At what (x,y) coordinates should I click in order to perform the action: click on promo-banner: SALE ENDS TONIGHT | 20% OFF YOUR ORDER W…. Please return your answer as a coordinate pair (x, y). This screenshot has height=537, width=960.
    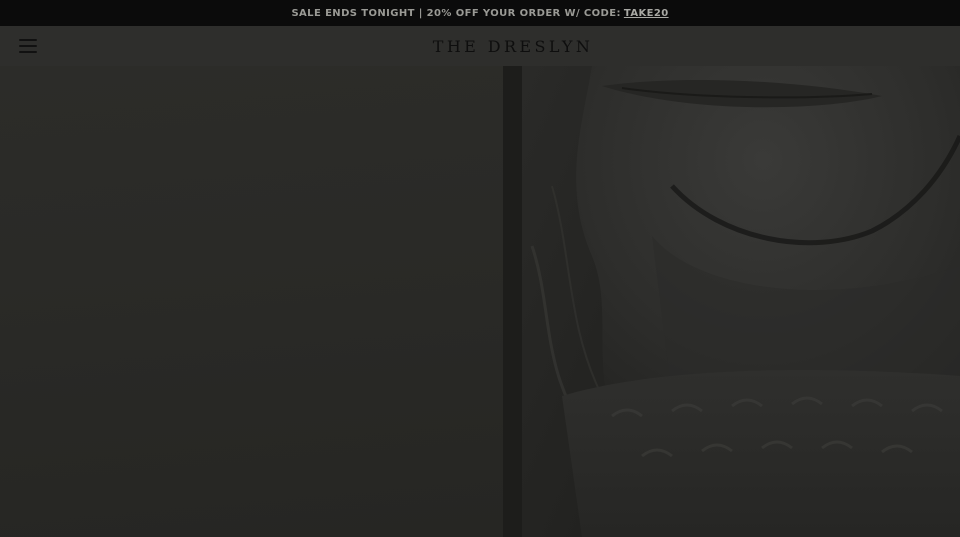
    Looking at the image, I should click on (480, 13).